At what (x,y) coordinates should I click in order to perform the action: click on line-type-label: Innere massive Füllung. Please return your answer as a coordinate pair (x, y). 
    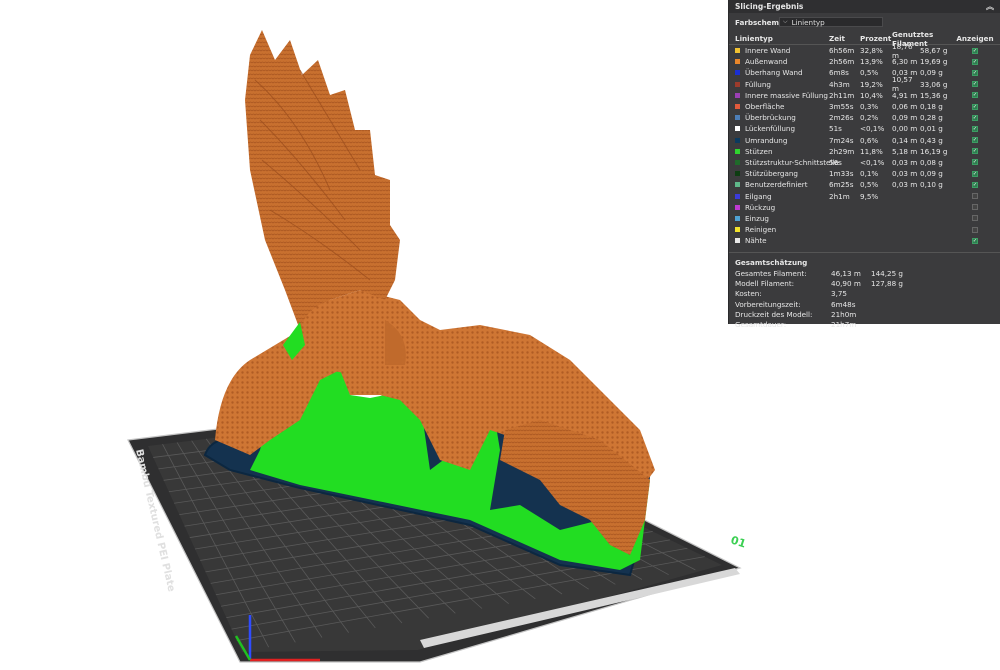
    Looking at the image, I should click on (786, 95).